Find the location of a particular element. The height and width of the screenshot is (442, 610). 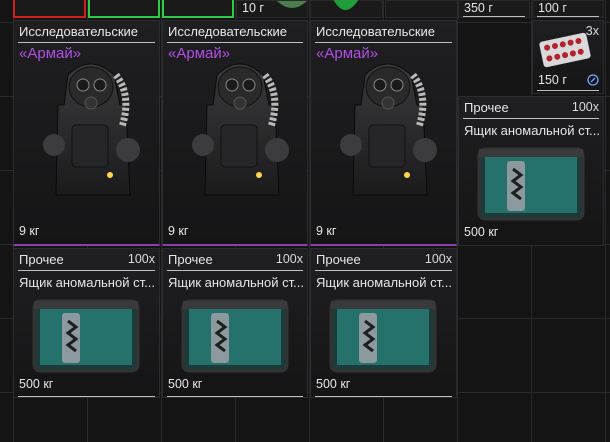

leaf-item-icon is located at coordinates (346, 5).